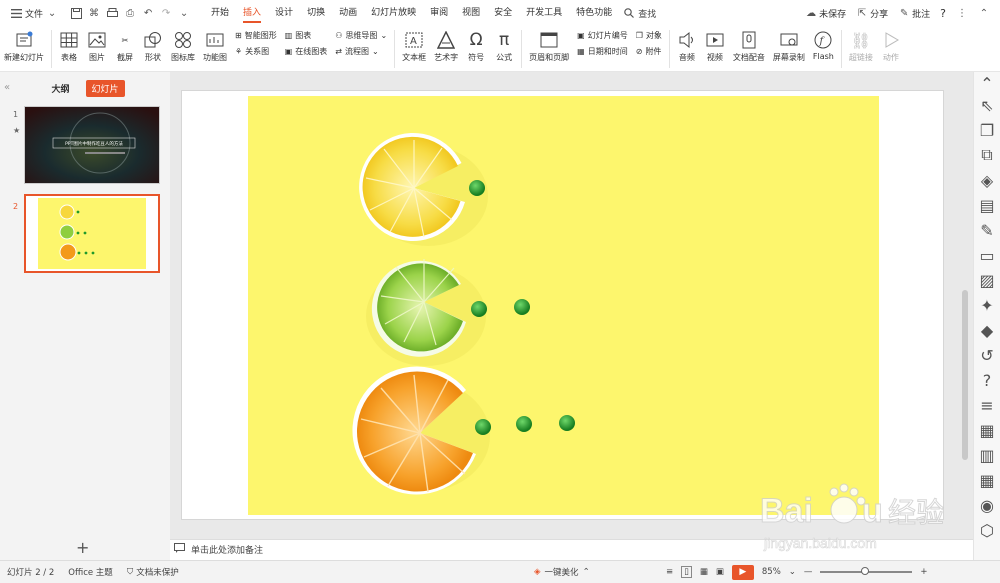 This screenshot has width=1000, height=583. I want to click on chart-panel-icon: ▥, so click(986, 455).